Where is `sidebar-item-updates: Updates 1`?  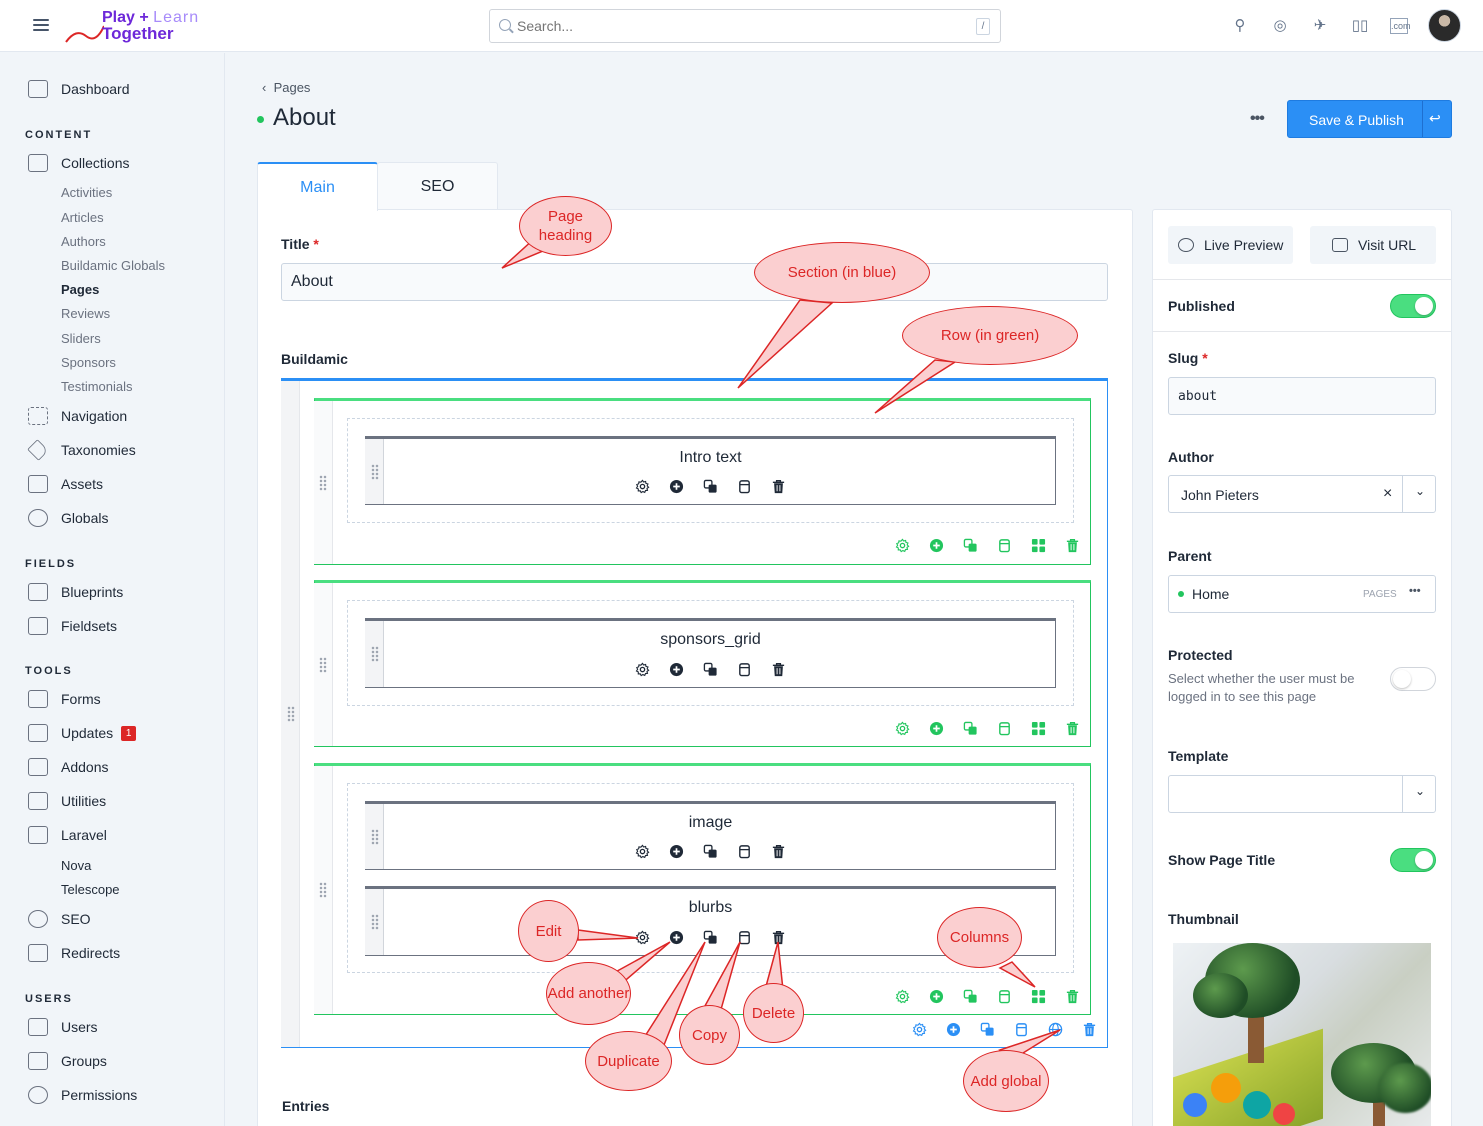 sidebar-item-updates: Updates 1 is located at coordinates (82, 733).